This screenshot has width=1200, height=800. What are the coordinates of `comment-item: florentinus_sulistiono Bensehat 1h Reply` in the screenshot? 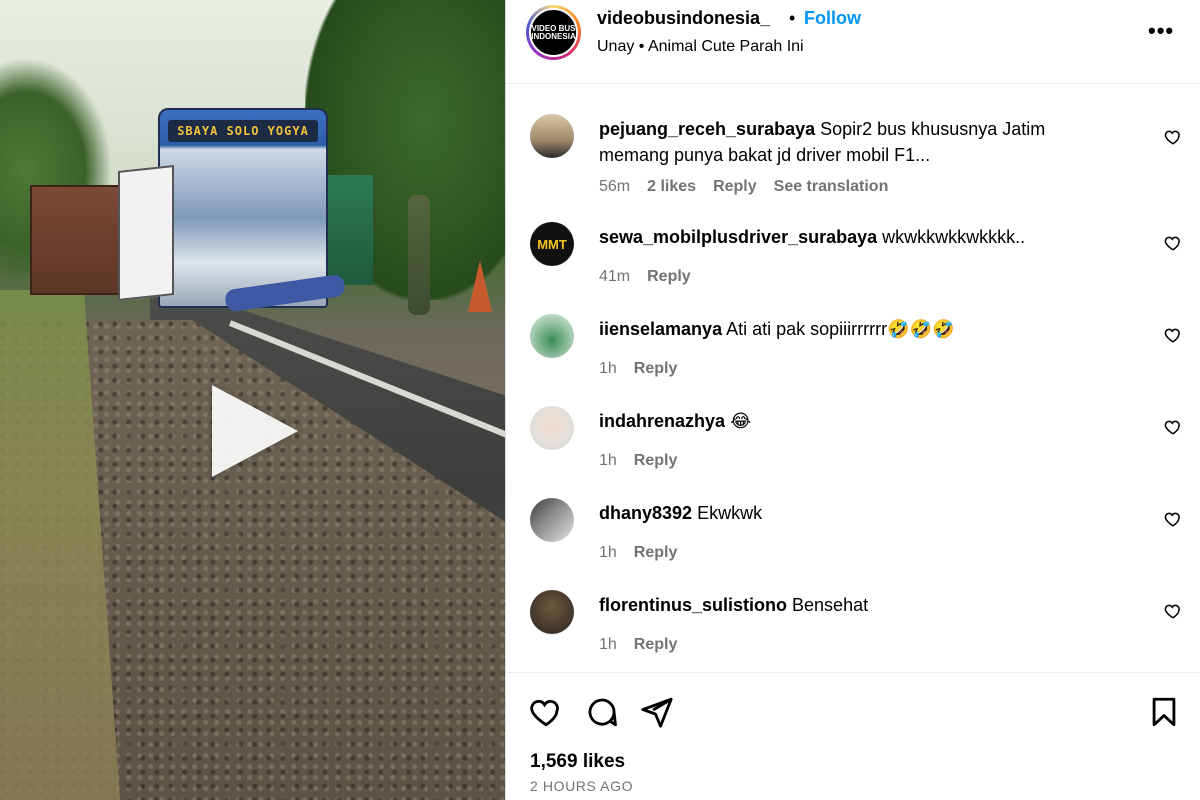 It's located at (853, 607).